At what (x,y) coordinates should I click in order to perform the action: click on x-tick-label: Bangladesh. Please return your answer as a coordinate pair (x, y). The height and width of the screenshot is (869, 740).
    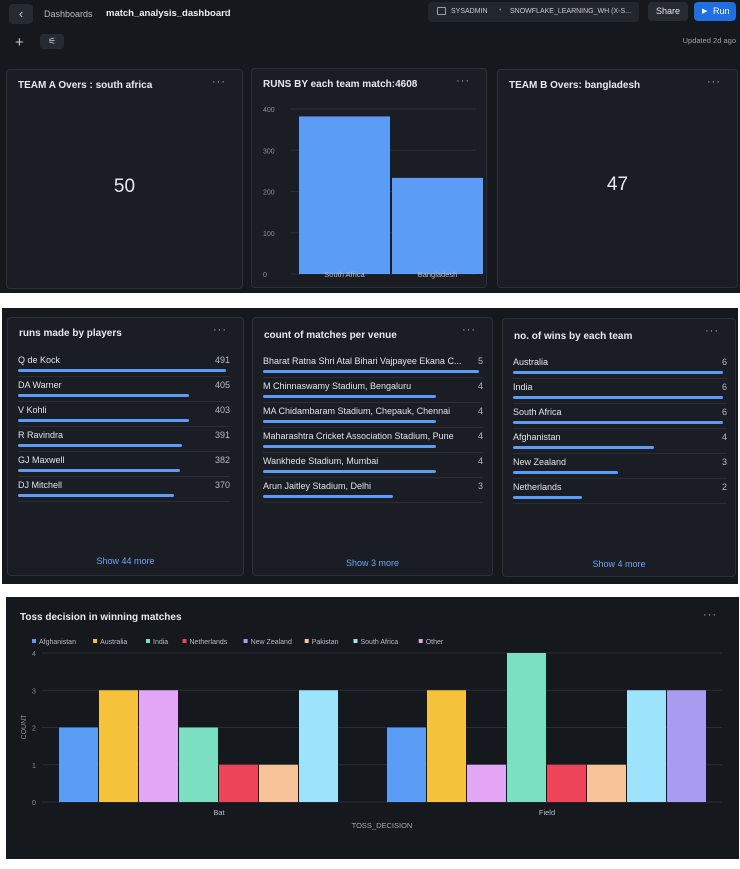
    Looking at the image, I should click on (438, 274).